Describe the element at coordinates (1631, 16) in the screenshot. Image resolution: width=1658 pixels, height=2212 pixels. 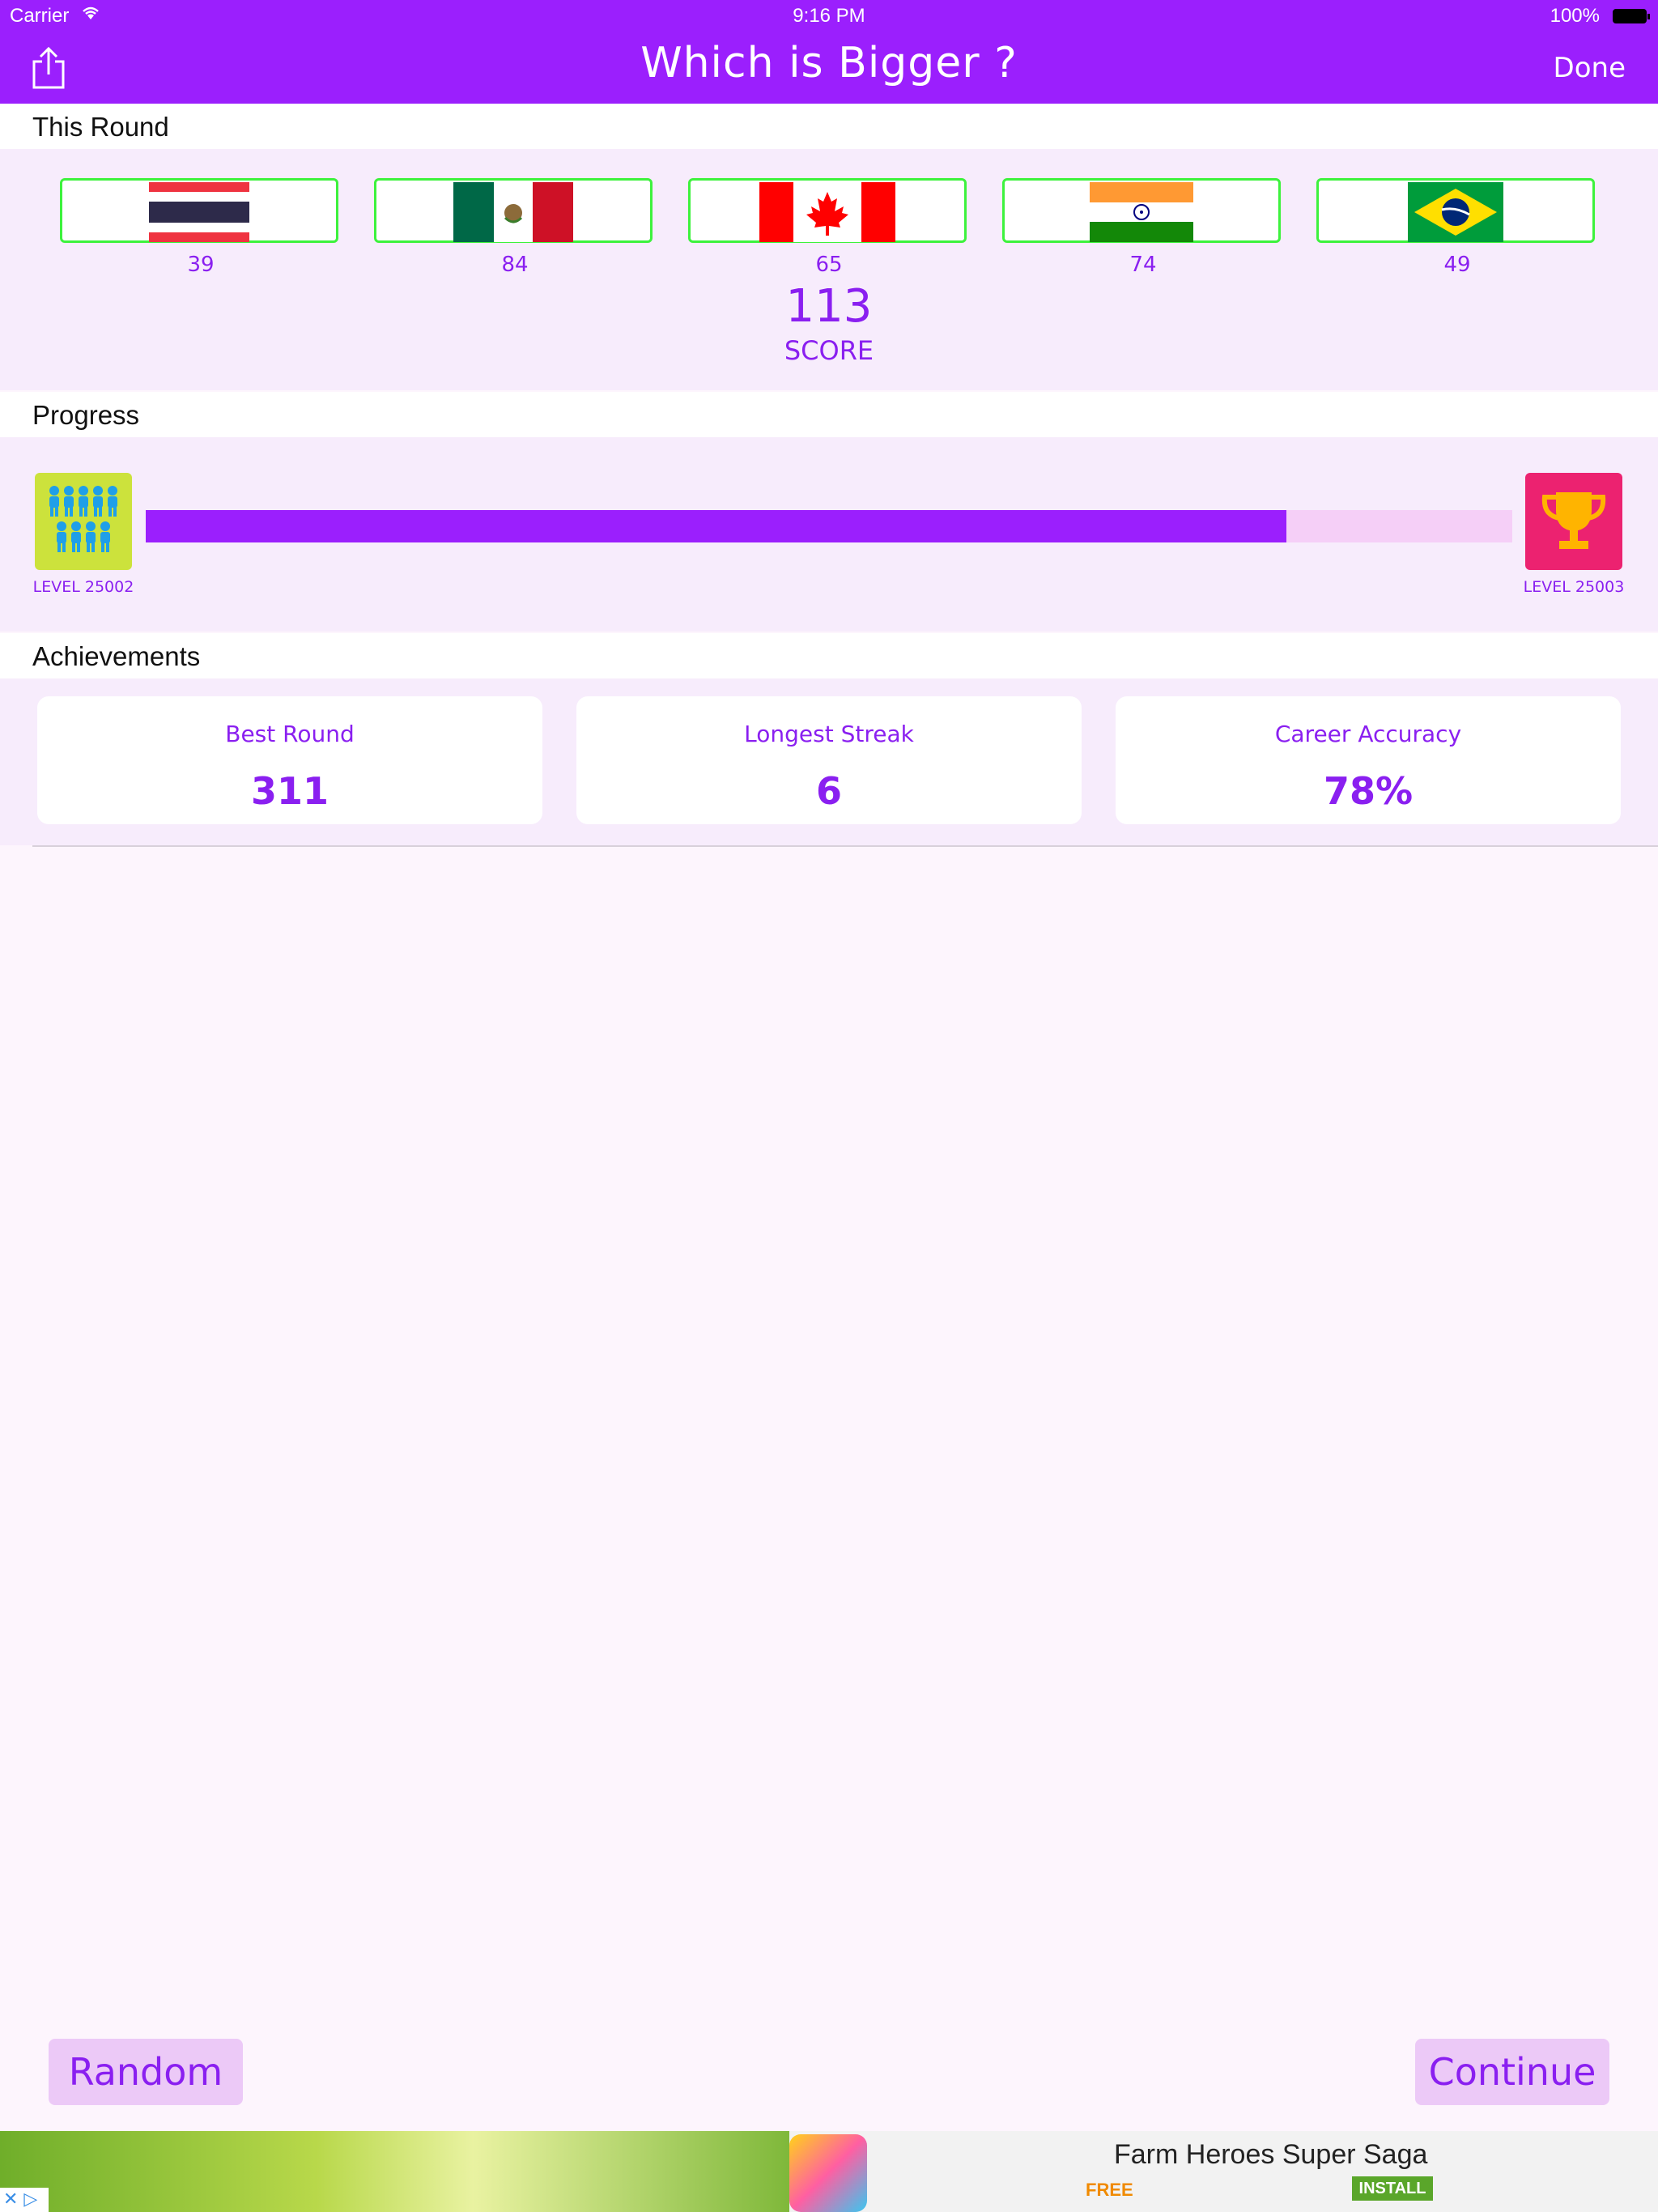
I see `battery-icon` at that location.